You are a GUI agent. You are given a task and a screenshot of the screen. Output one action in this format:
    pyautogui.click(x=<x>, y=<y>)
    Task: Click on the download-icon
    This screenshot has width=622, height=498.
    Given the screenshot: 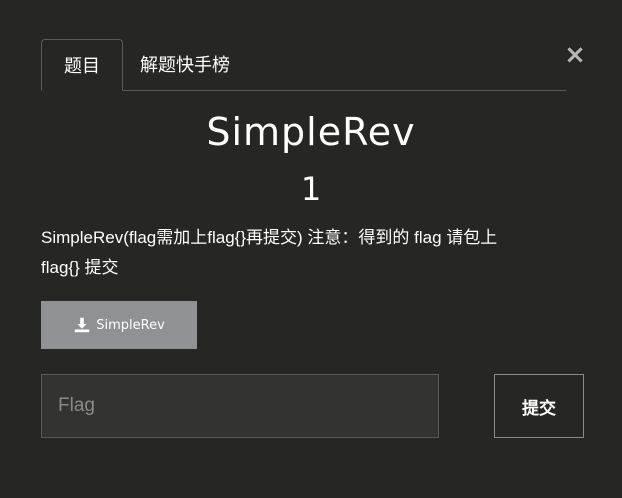 What is the action you would take?
    pyautogui.click(x=82, y=325)
    